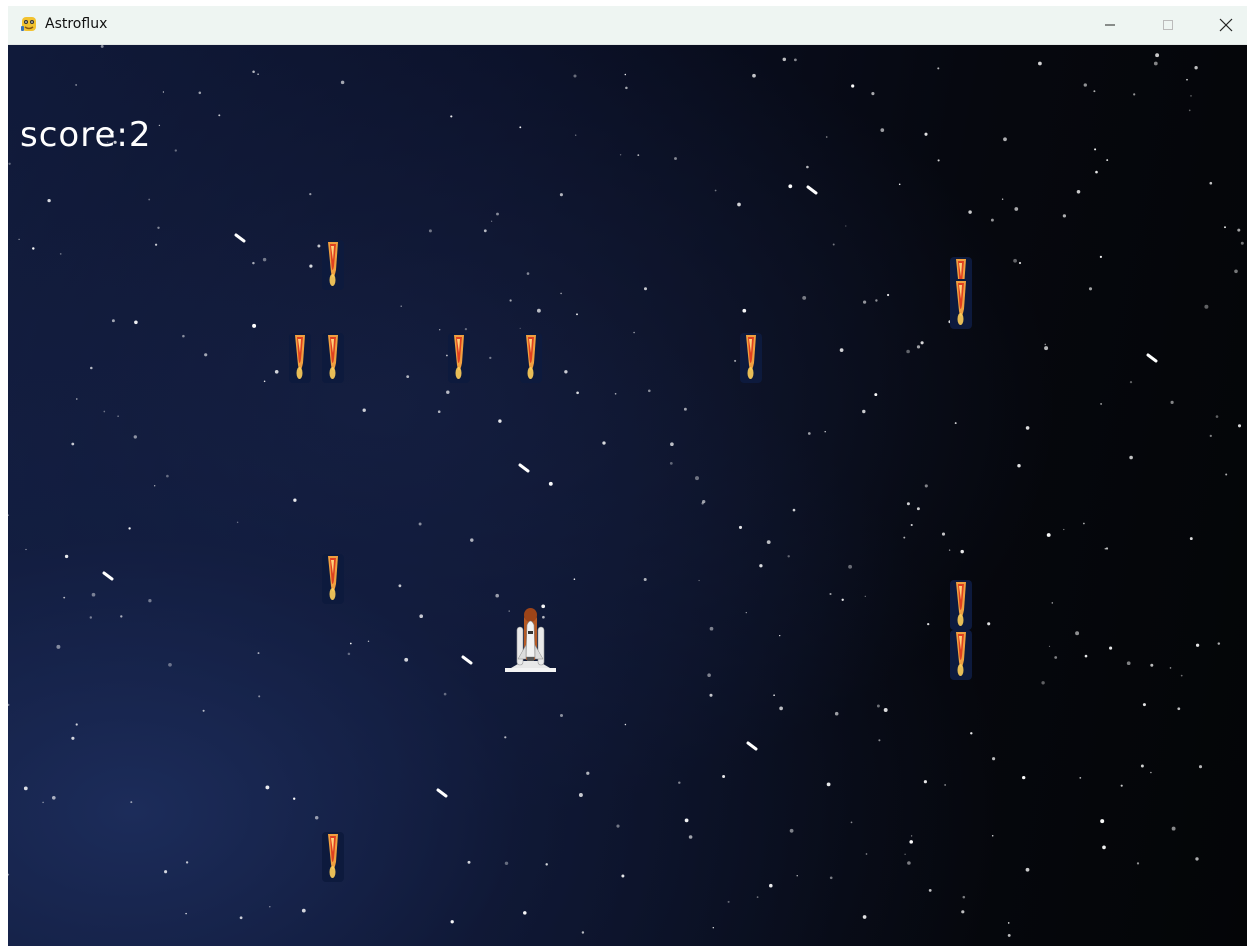 The image size is (1247, 946). Describe the element at coordinates (1168, 25) in the screenshot. I see `maximize-button` at that location.